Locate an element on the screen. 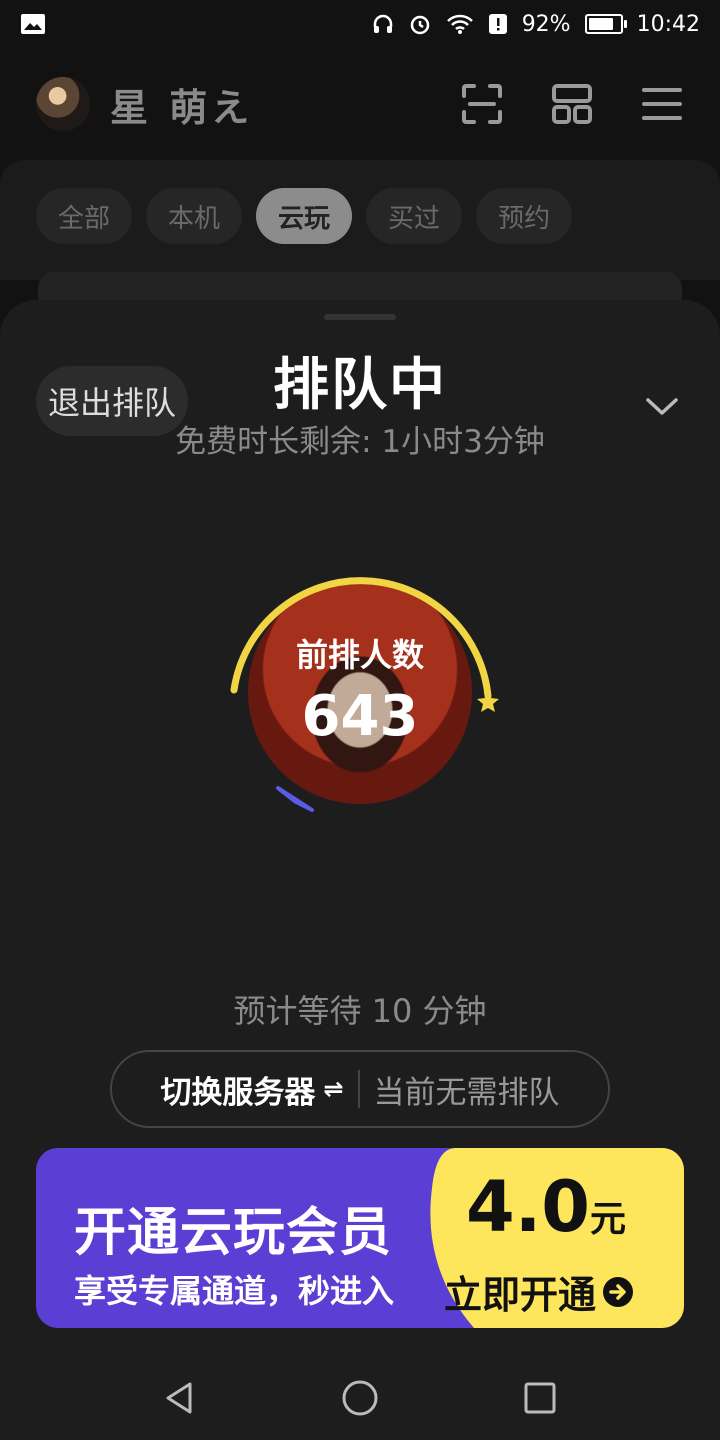 Image resolution: width=720 pixels, height=1440 pixels. price-value: 4.0 is located at coordinates (528, 1207).